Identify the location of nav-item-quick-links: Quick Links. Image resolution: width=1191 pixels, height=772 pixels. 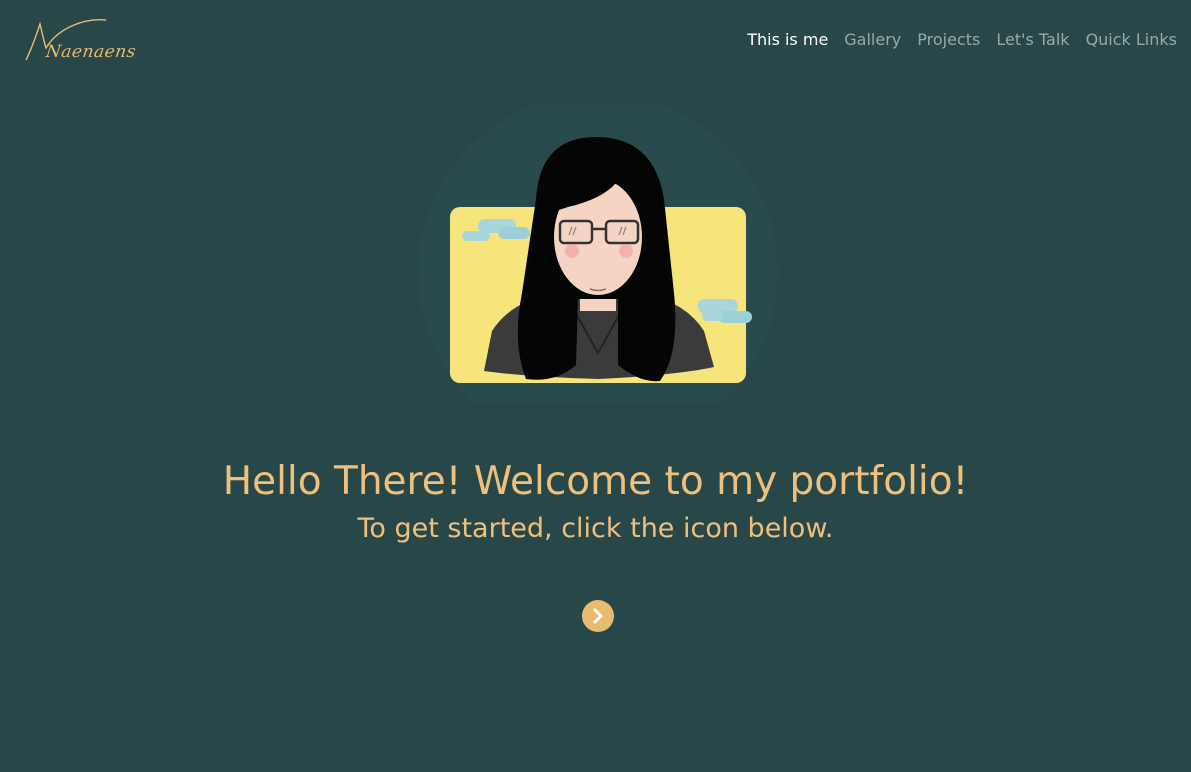
(1131, 40).